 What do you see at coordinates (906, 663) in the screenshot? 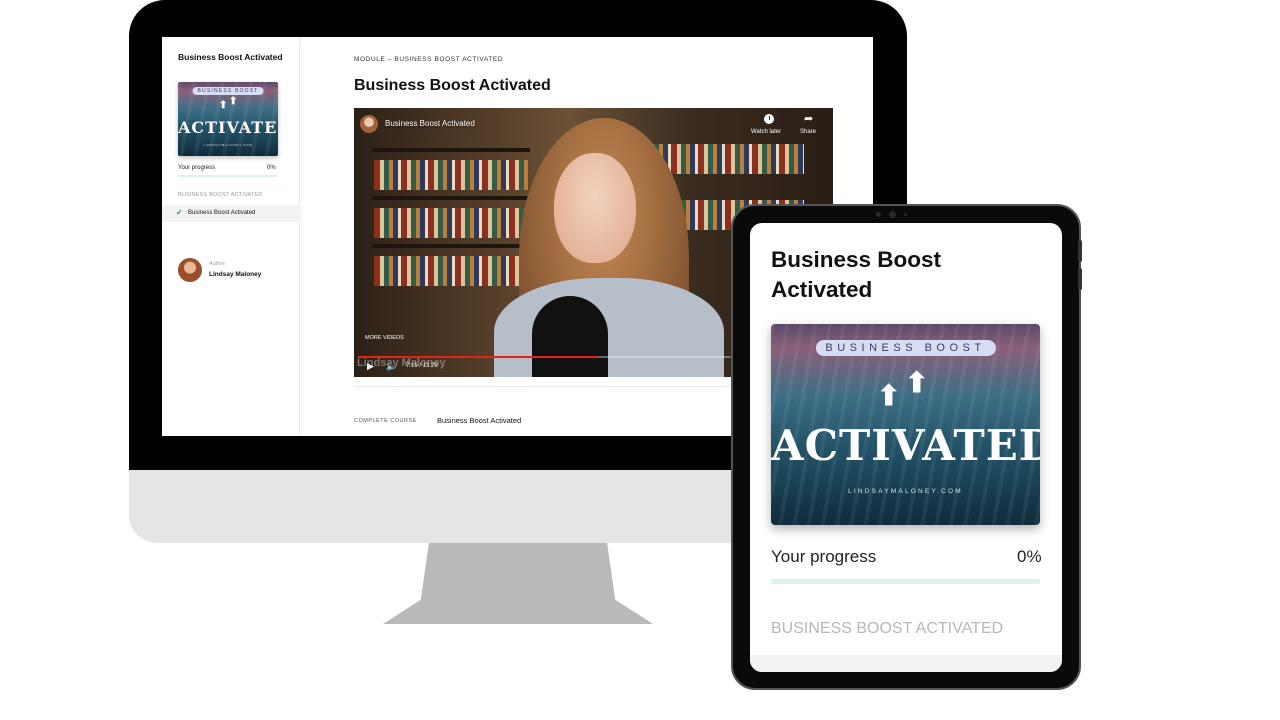
I see `lesson-list-strip` at bounding box center [906, 663].